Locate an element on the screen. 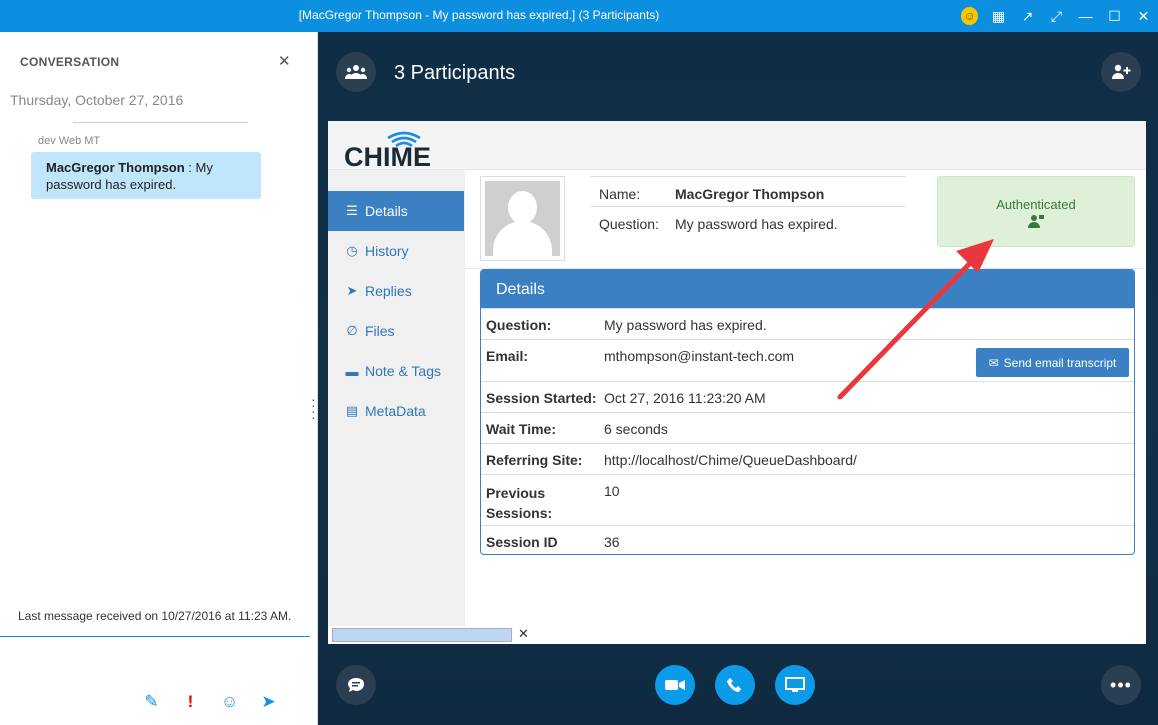 Image resolution: width=1158 pixels, height=725 pixels. fullscreen-icon: ⤢ is located at coordinates (1056, 16).